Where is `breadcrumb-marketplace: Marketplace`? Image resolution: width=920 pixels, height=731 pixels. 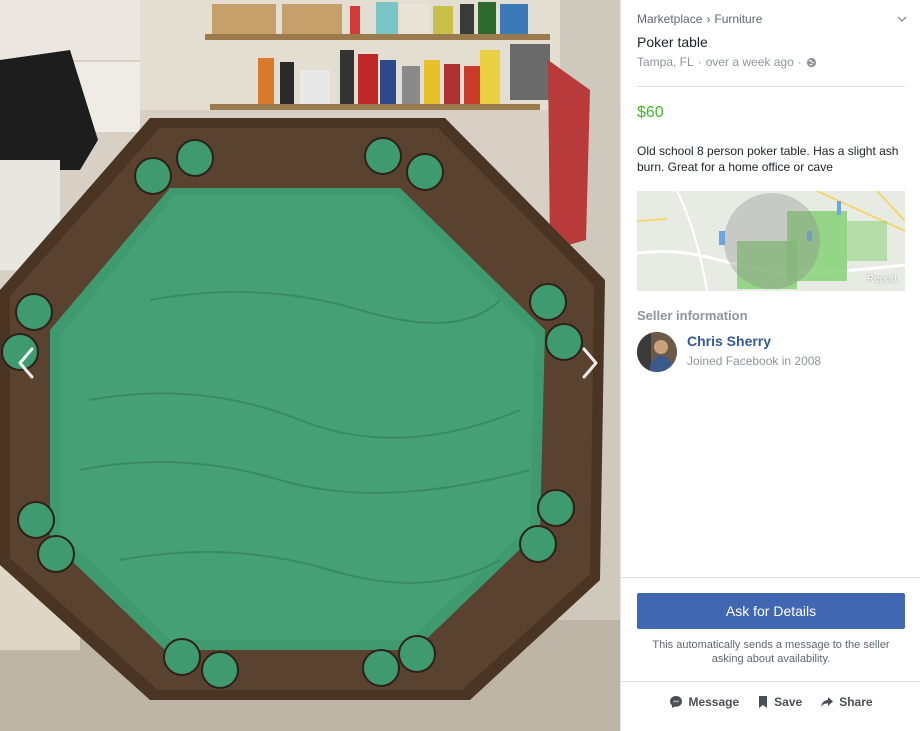
breadcrumb-marketplace: Marketplace is located at coordinates (669, 19).